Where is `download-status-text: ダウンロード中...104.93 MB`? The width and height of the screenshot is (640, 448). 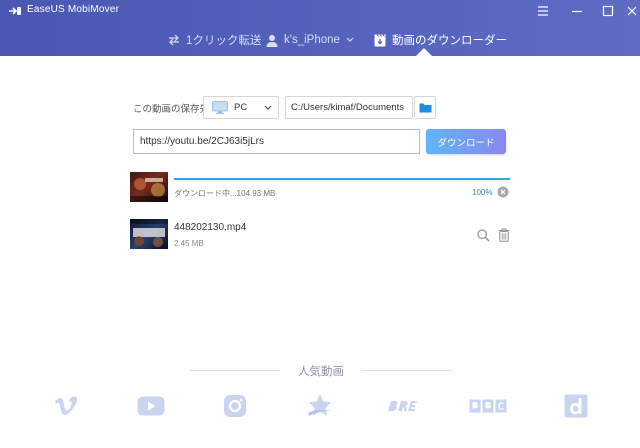 download-status-text: ダウンロード中...104.93 MB is located at coordinates (225, 193).